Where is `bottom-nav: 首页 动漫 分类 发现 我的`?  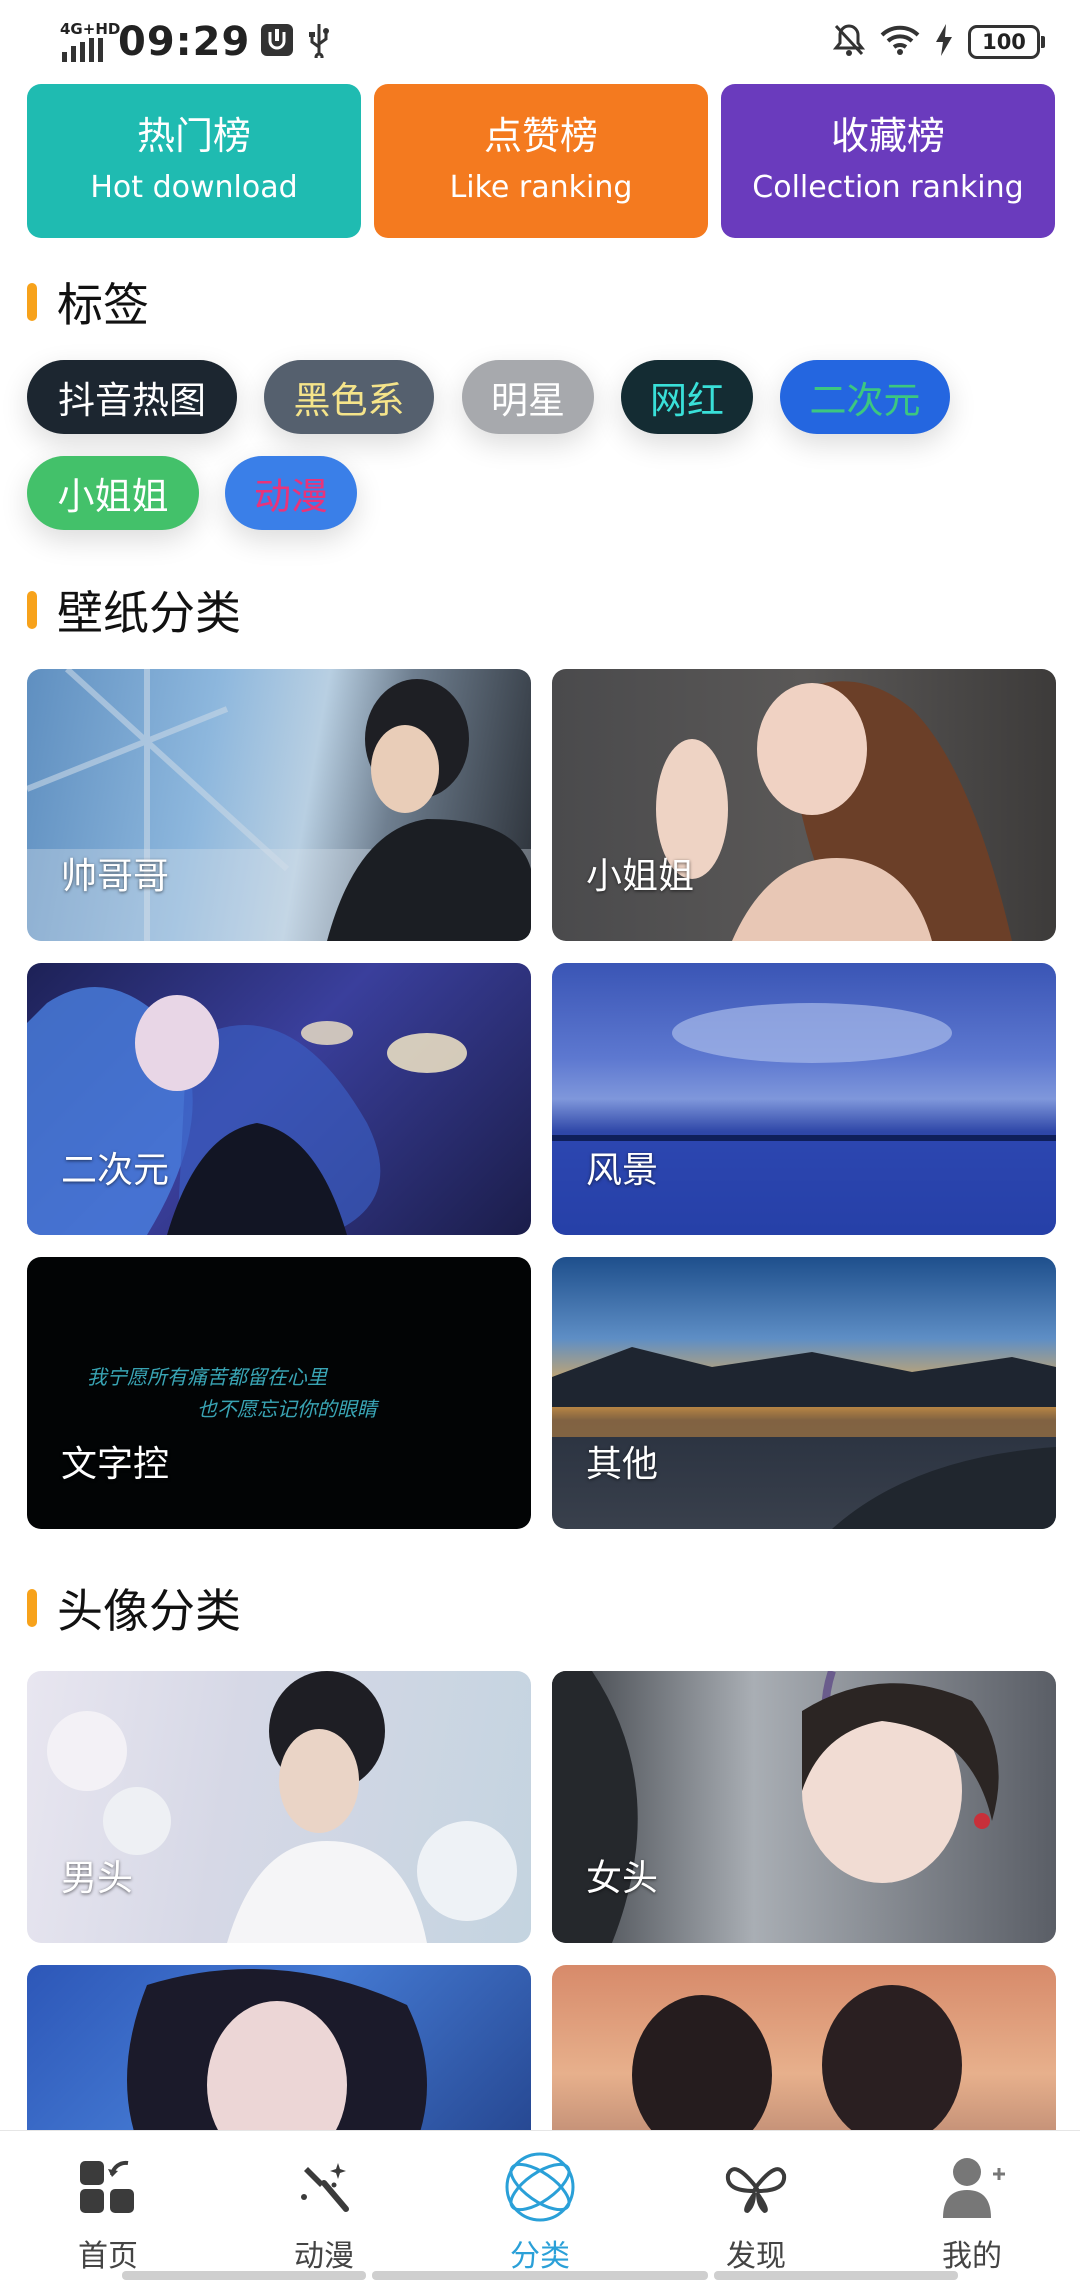
bottom-nav: 首页 动漫 分类 发现 我的 is located at coordinates (540, 2205).